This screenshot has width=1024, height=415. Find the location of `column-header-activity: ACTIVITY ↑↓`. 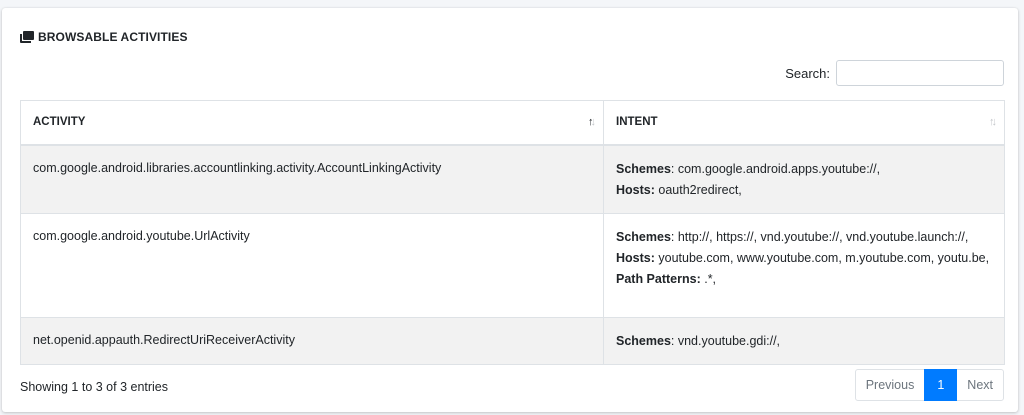

column-header-activity: ACTIVITY ↑↓ is located at coordinates (312, 123).